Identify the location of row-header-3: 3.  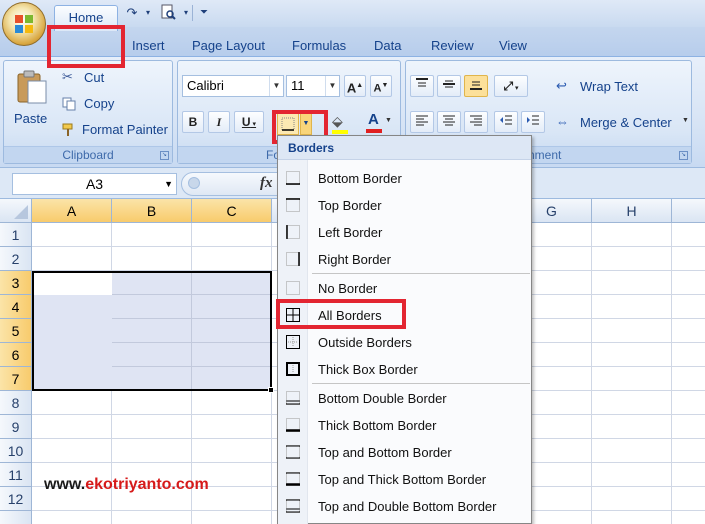
(16, 283).